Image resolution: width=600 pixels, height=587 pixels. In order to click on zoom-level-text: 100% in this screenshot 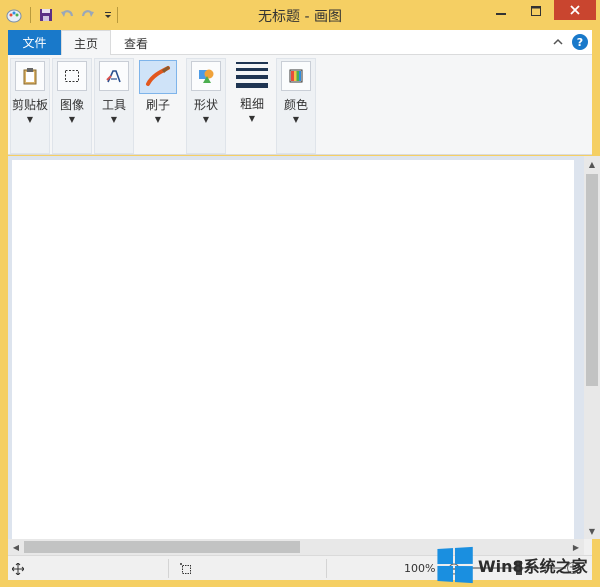, I will do `click(420, 568)`.